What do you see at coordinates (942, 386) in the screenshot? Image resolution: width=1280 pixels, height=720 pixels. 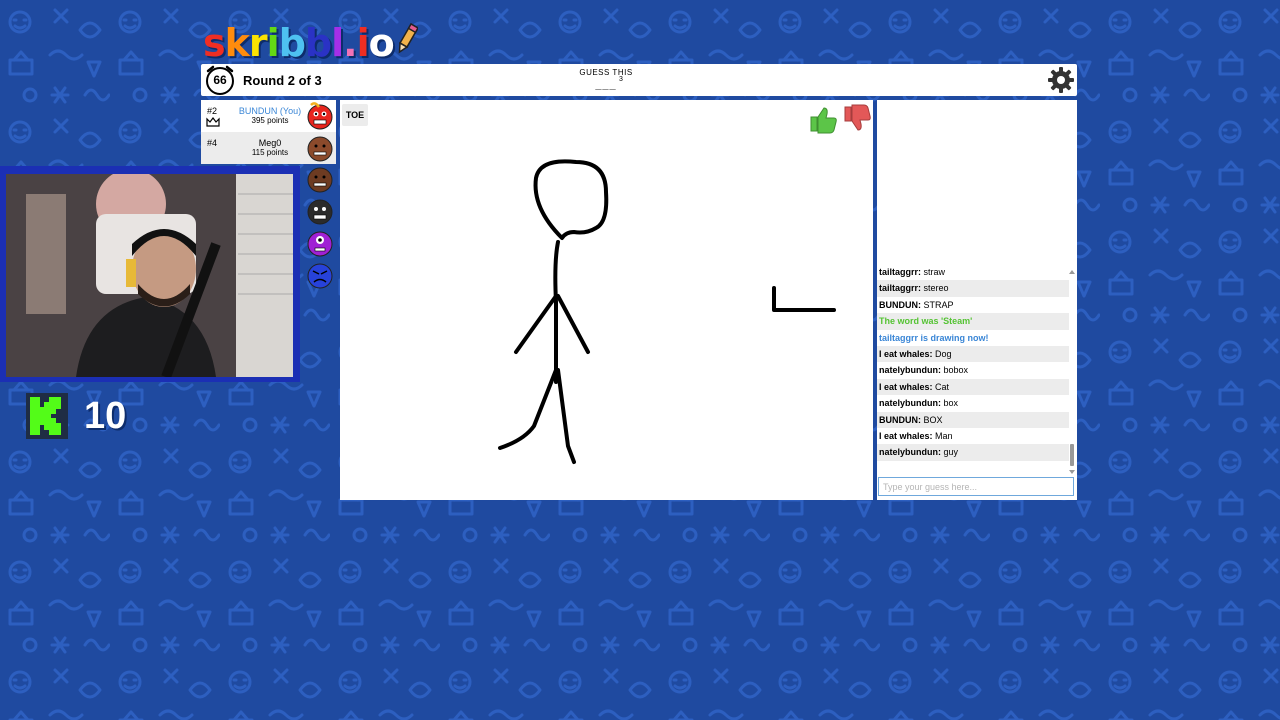 I see `chat-text: Cat` at bounding box center [942, 386].